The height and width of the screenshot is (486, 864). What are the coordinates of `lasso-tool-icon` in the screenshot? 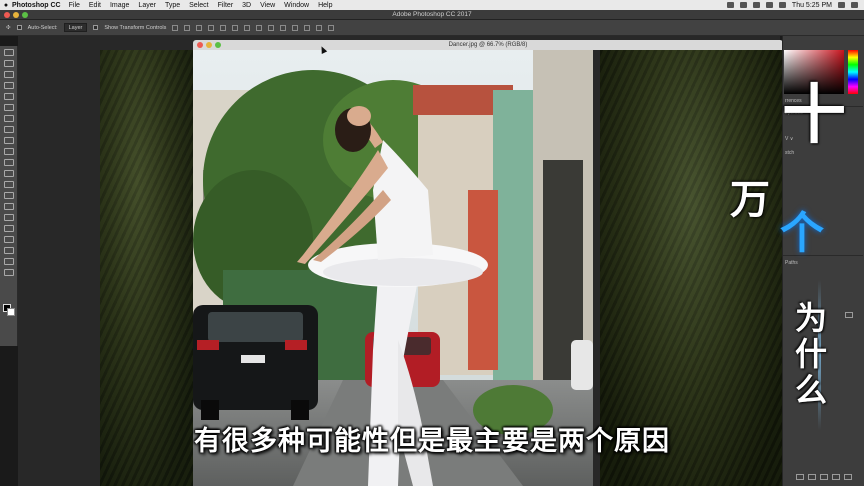 It's located at (8, 74).